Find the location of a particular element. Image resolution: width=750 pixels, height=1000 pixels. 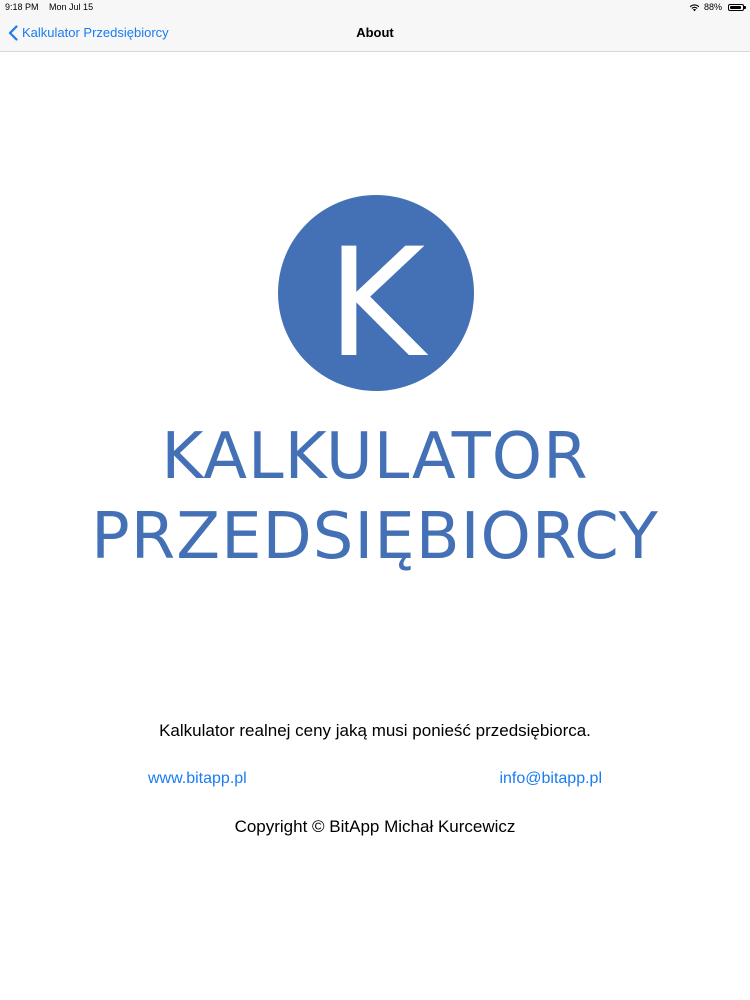

logo-text-line1: KALKULATOR is located at coordinates (375, 457).